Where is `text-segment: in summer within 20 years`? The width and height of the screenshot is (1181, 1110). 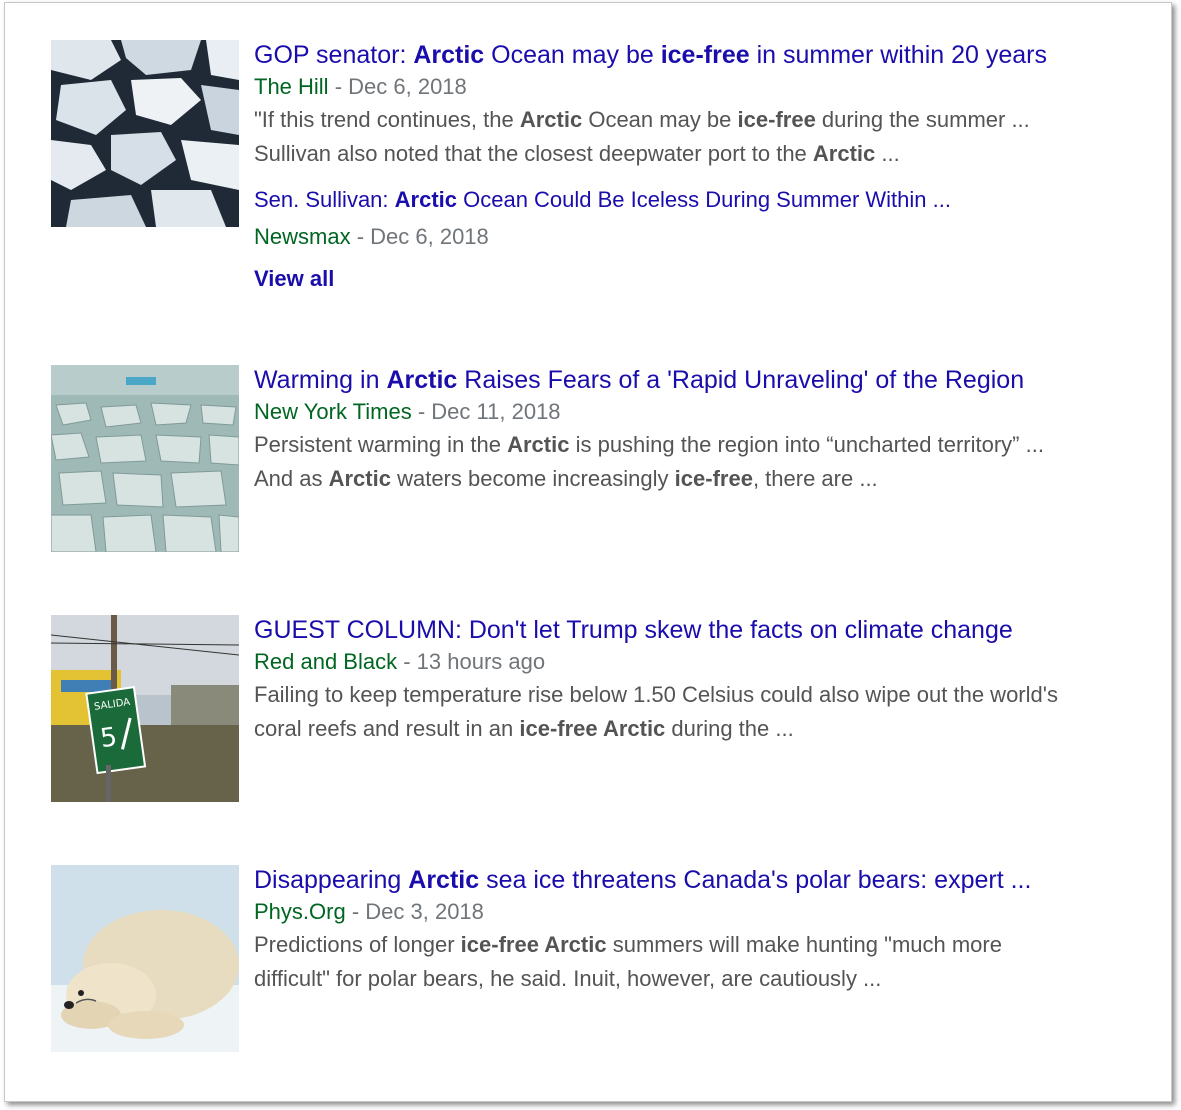
text-segment: in summer within 20 years is located at coordinates (898, 55).